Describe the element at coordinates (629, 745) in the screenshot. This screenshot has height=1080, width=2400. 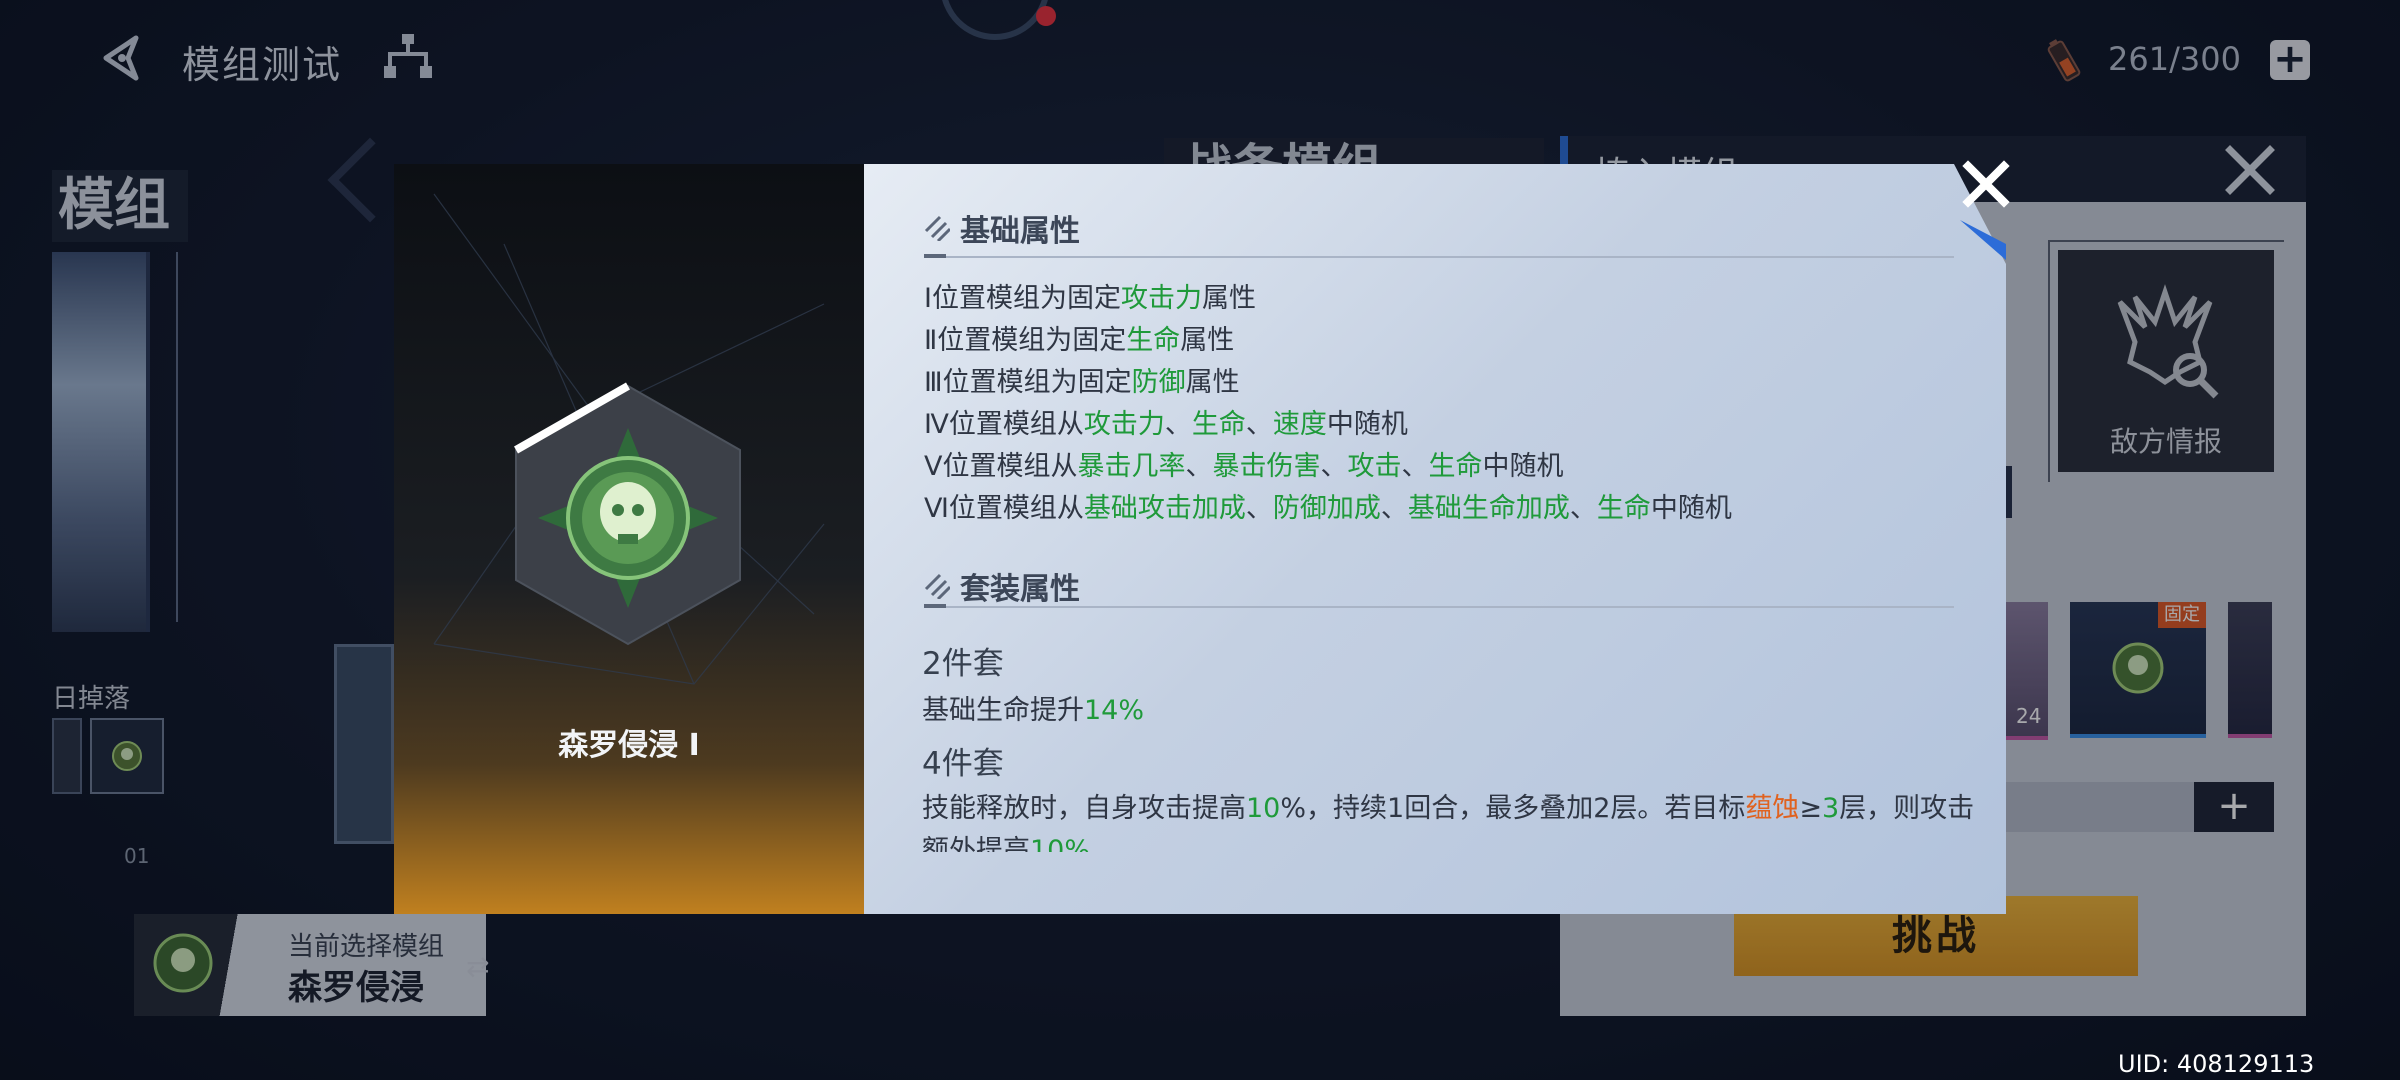
I see `set-name: 森罗侵浸 I` at that location.